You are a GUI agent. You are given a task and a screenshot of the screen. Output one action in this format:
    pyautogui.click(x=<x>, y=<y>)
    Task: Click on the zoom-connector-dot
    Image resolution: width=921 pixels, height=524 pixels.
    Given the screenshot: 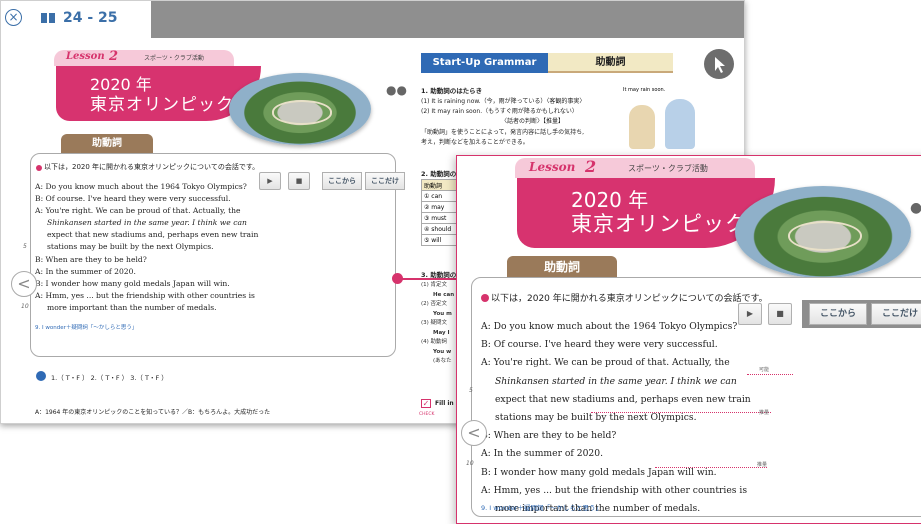 What is the action you would take?
    pyautogui.click(x=397, y=278)
    